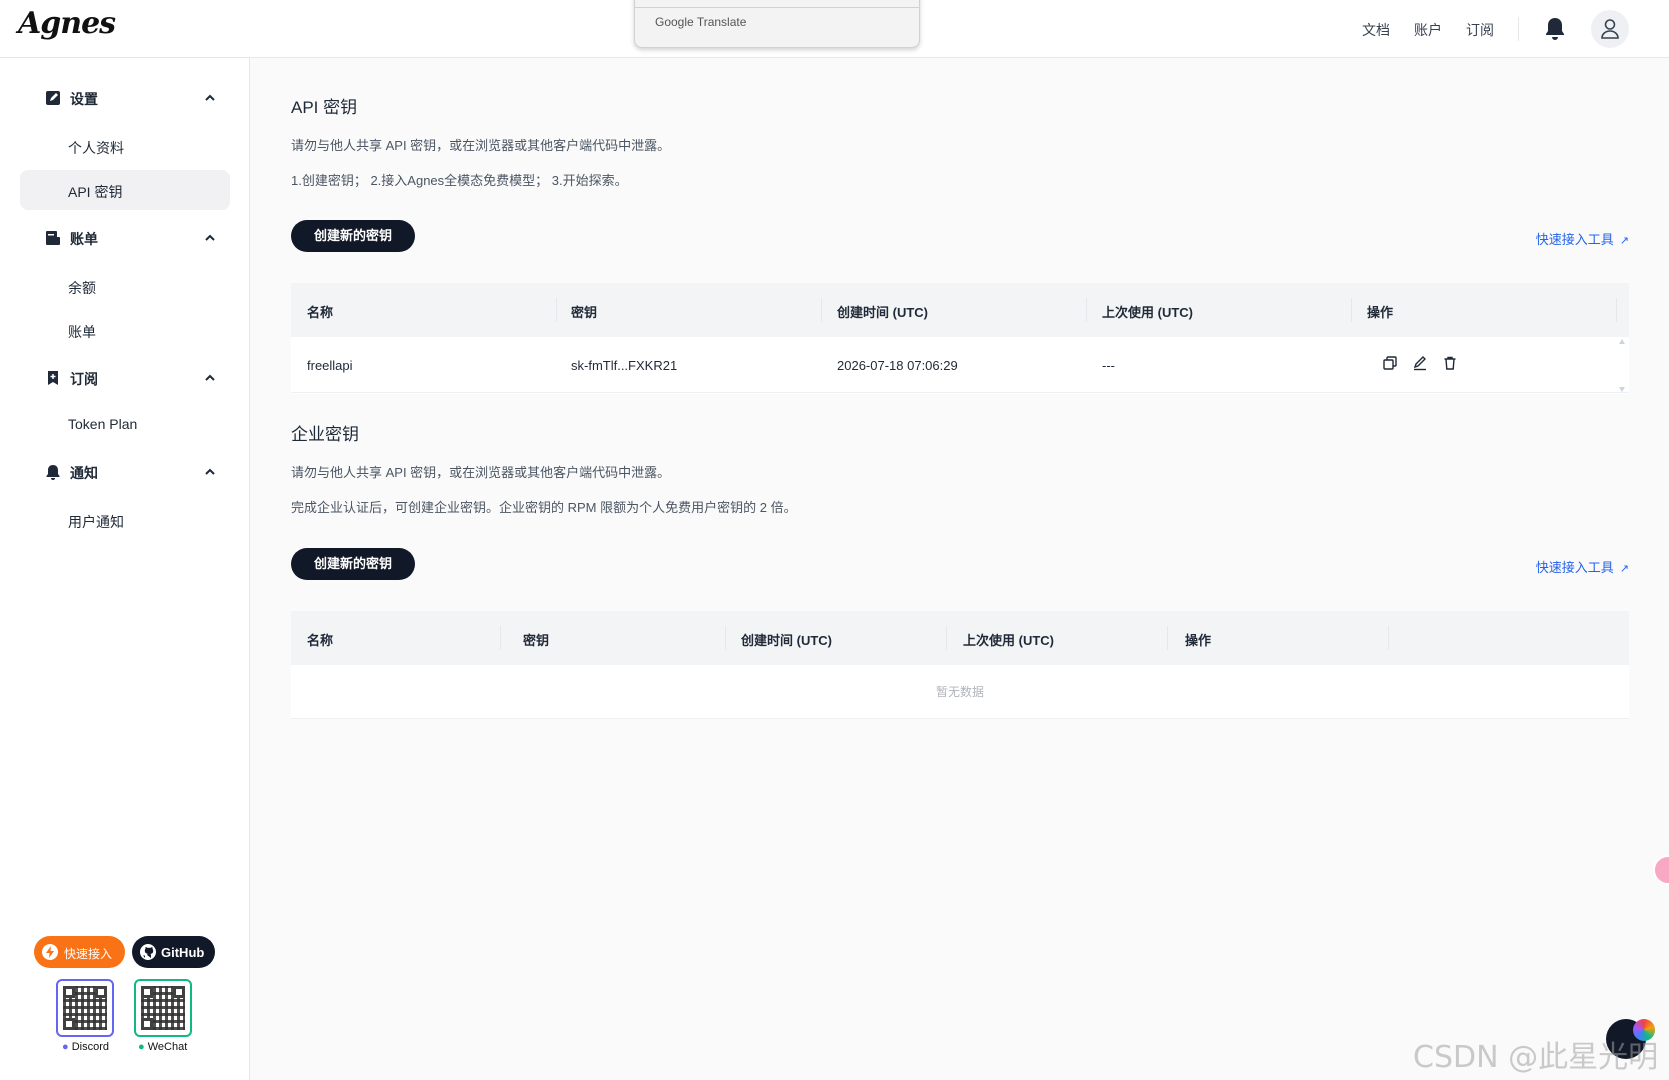  Describe the element at coordinates (324, 107) in the screenshot. I see `api-keys-title: API 密钥` at that location.